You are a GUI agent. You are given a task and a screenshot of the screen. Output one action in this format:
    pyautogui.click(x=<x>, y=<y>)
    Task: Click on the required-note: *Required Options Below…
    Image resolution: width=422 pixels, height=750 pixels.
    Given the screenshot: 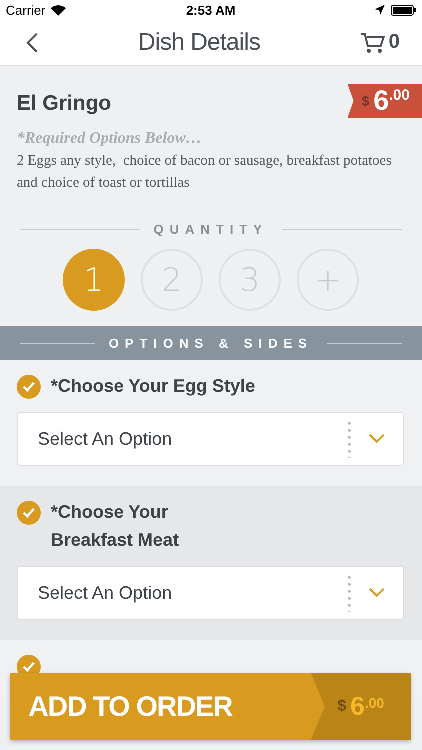 What is the action you would take?
    pyautogui.click(x=109, y=138)
    